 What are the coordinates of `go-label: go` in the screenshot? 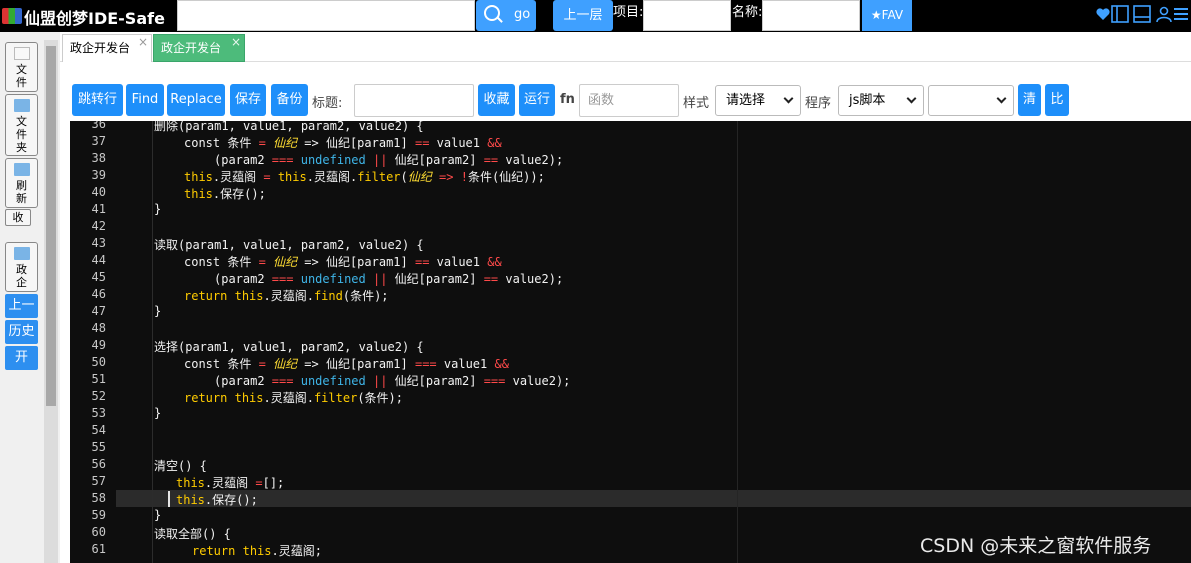 It's located at (522, 14).